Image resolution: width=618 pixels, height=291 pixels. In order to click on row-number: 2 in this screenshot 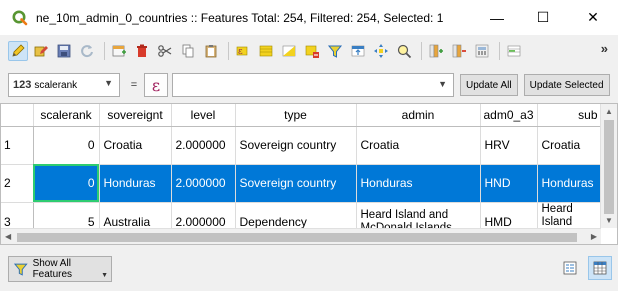, I will do `click(17, 183)`.